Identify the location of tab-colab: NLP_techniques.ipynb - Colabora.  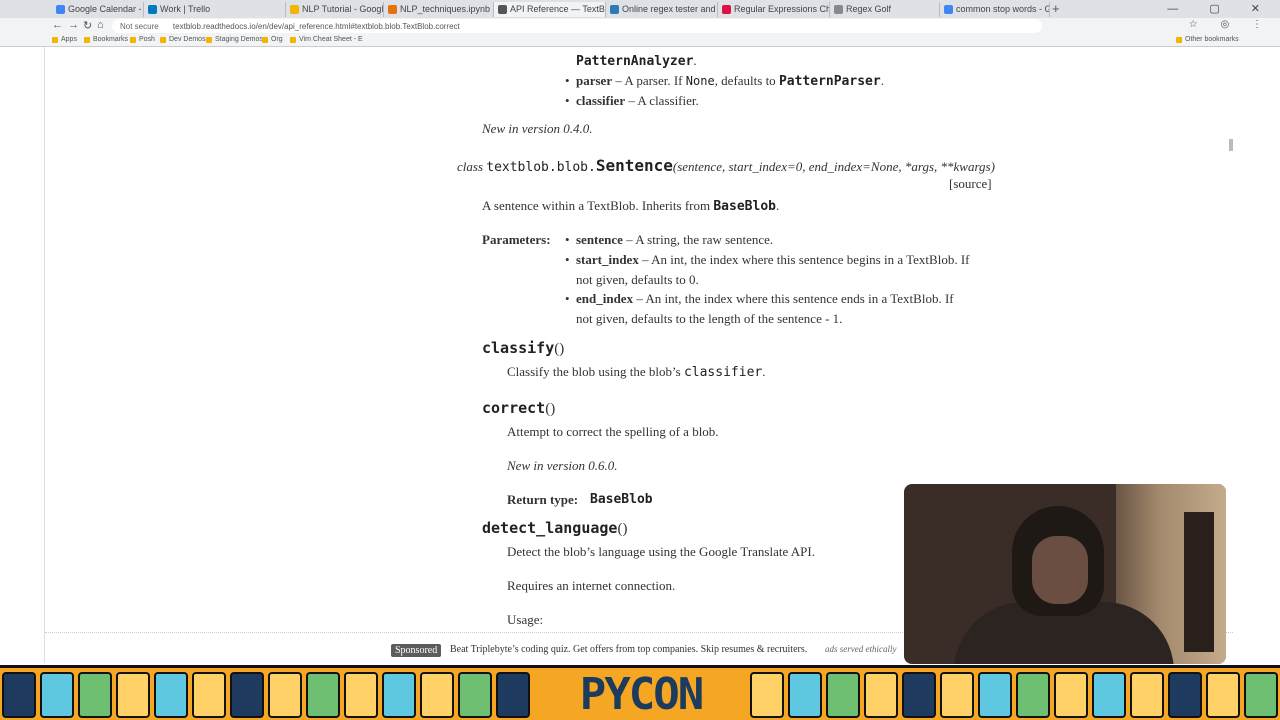
(439, 9).